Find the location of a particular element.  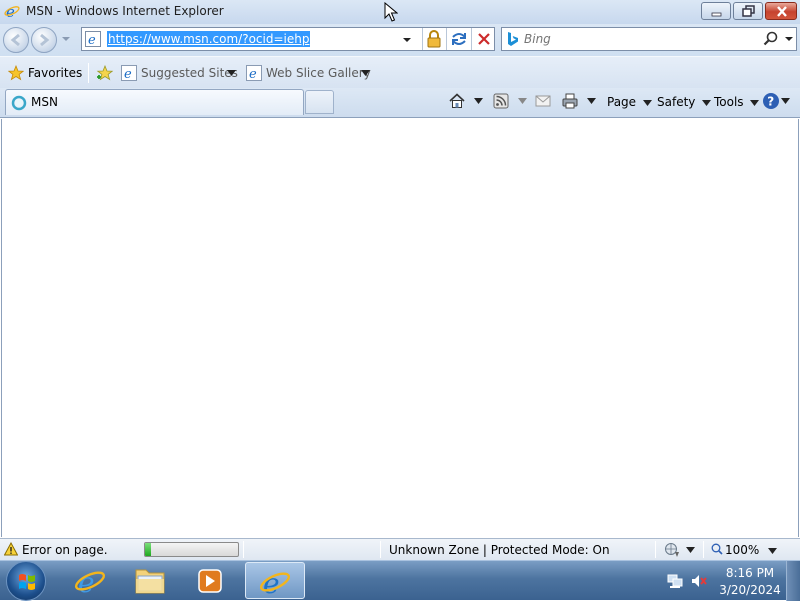

loading-spinner-icon is located at coordinates (19, 103).